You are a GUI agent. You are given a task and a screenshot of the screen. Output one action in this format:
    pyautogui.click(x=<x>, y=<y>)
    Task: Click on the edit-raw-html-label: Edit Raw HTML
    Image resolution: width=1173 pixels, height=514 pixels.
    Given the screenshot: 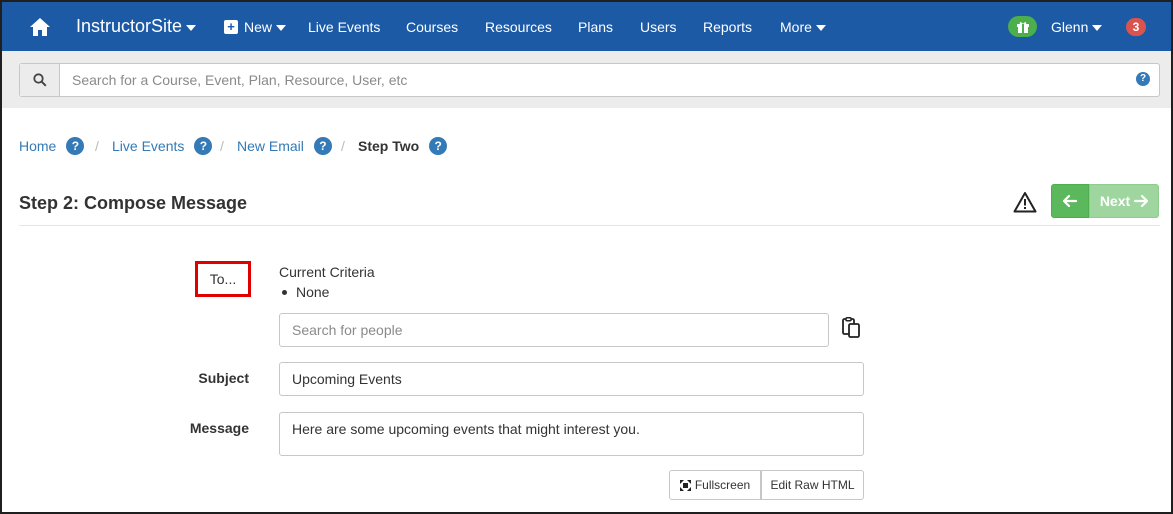 What is the action you would take?
    pyautogui.click(x=812, y=485)
    